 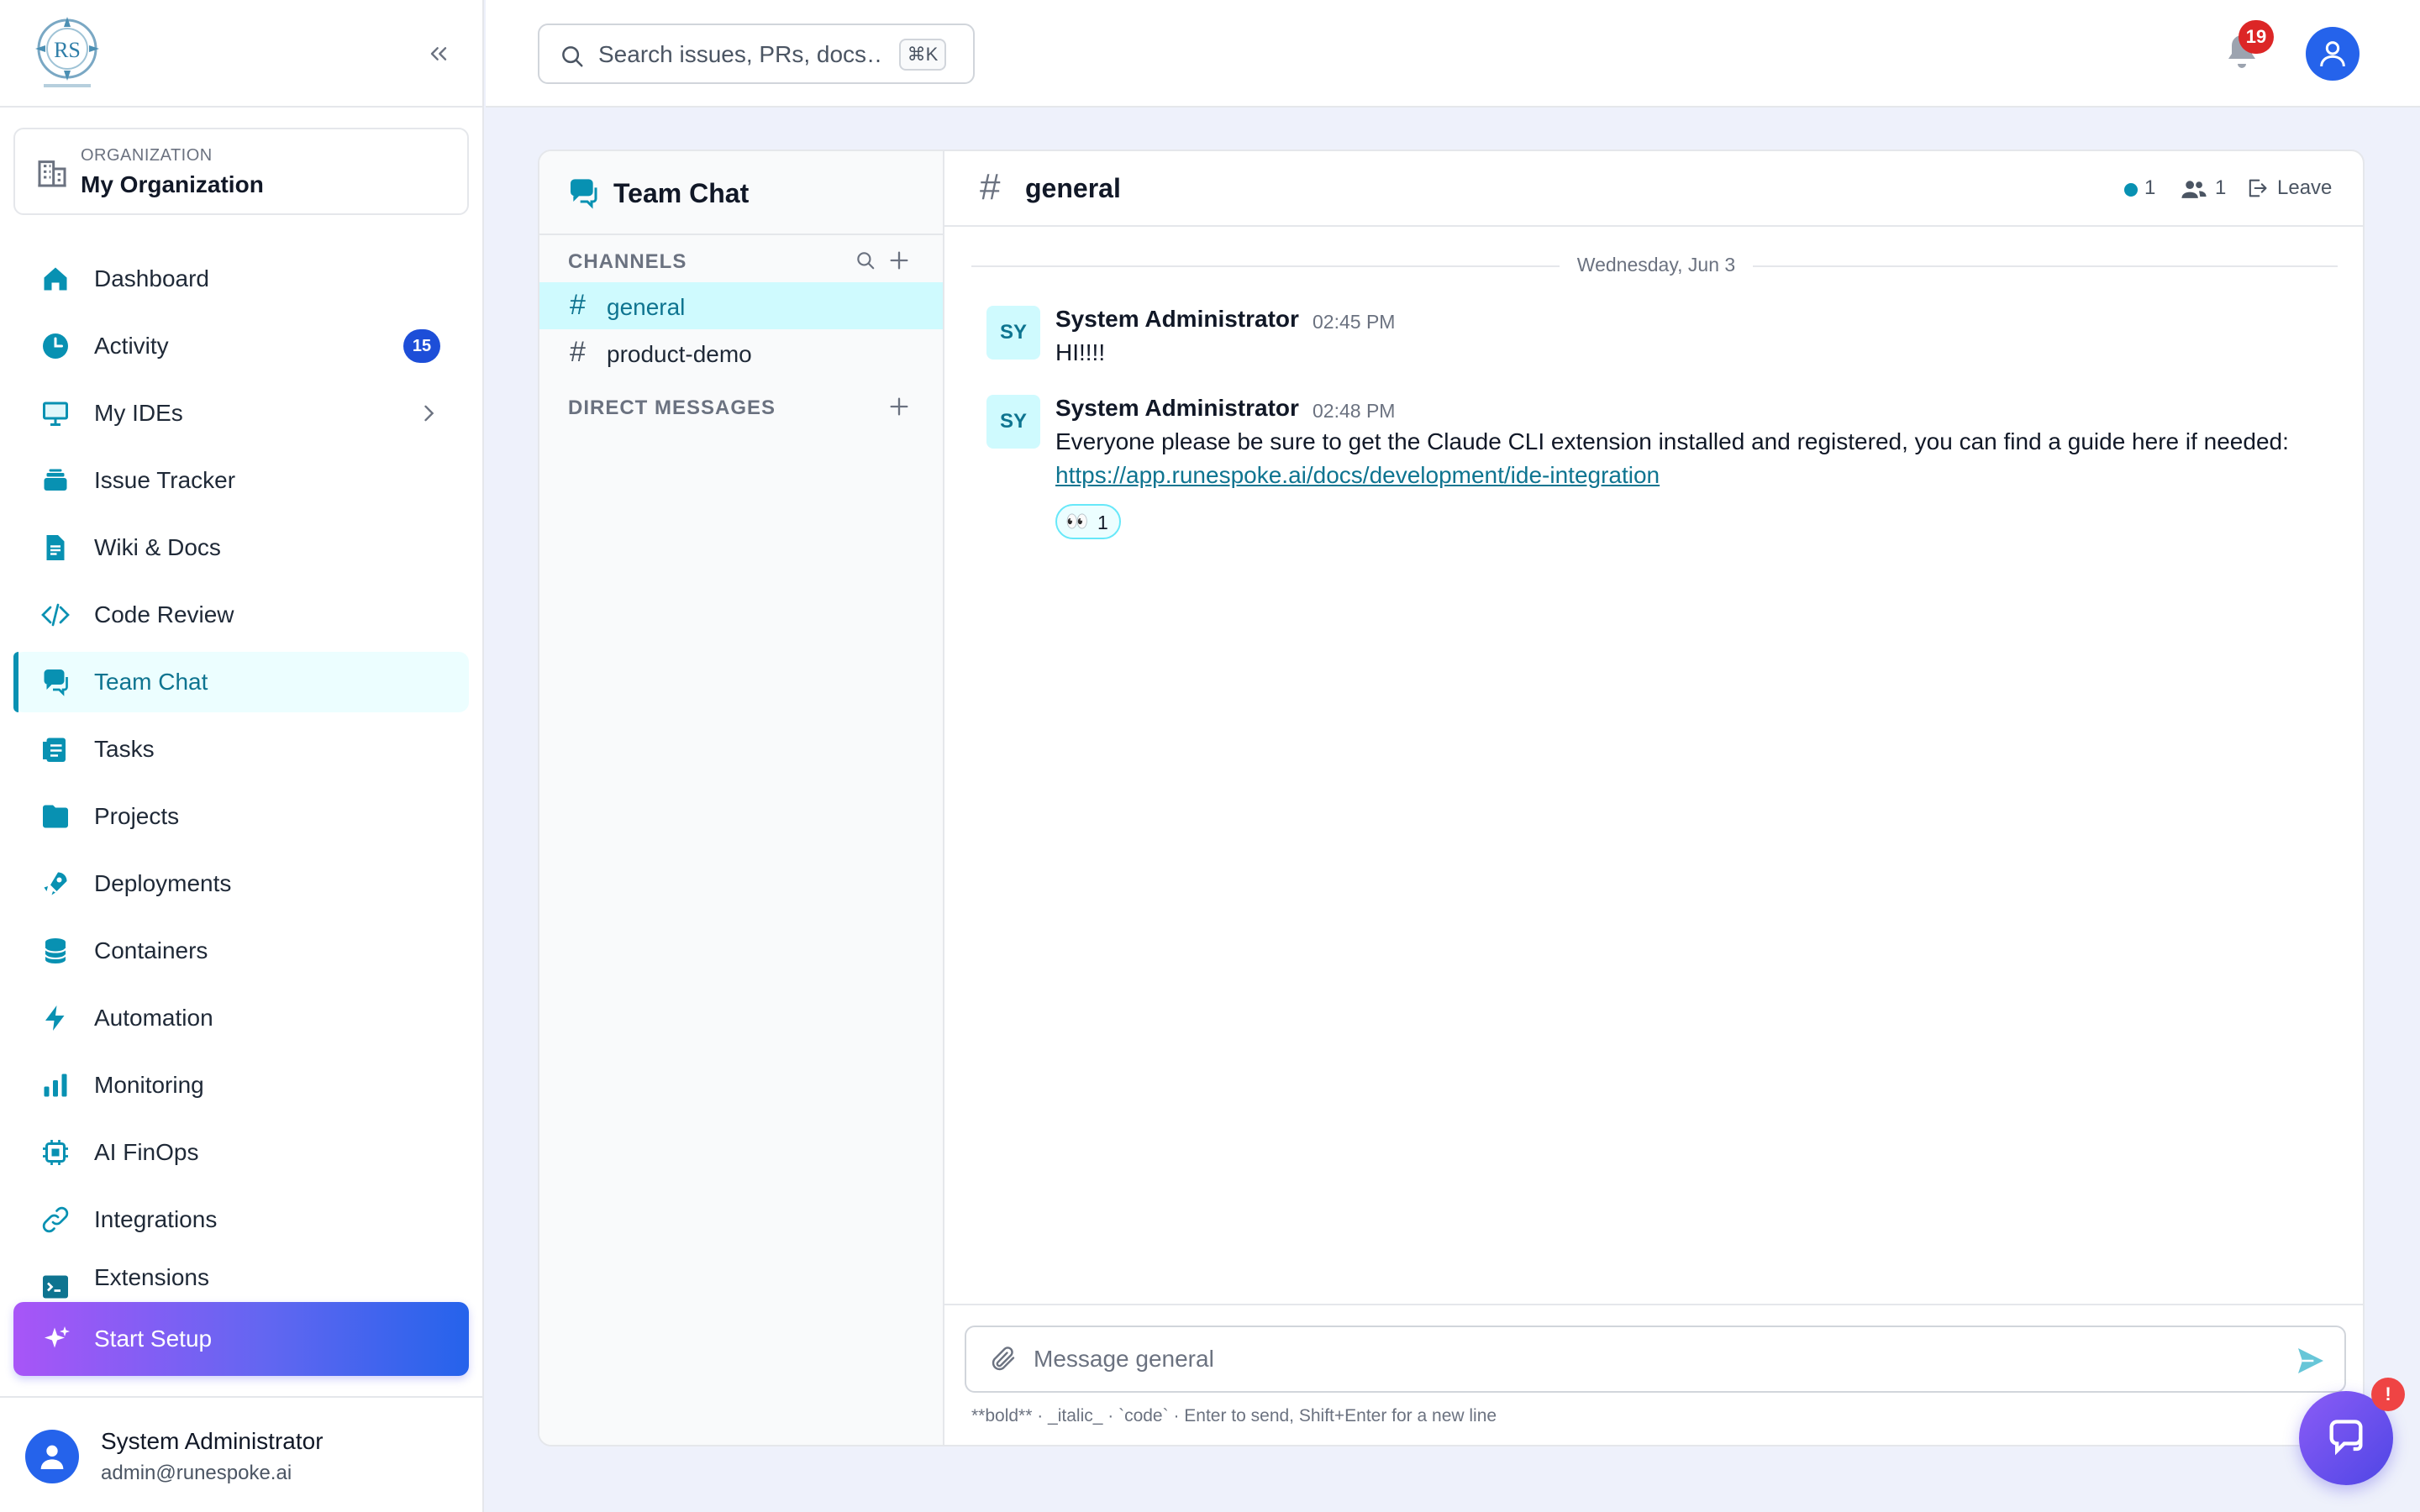 I want to click on nav-containers: Containers, so click(x=241, y=951).